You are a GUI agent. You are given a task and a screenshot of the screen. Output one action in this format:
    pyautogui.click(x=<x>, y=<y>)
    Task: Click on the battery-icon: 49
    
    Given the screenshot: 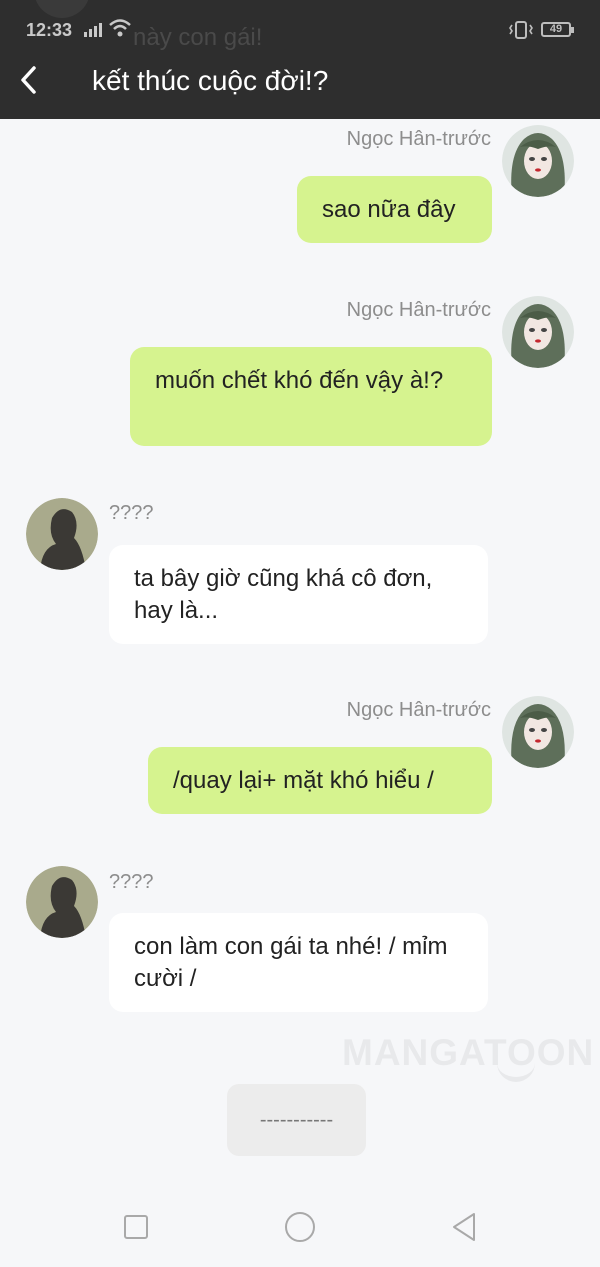 What is the action you would take?
    pyautogui.click(x=556, y=29)
    